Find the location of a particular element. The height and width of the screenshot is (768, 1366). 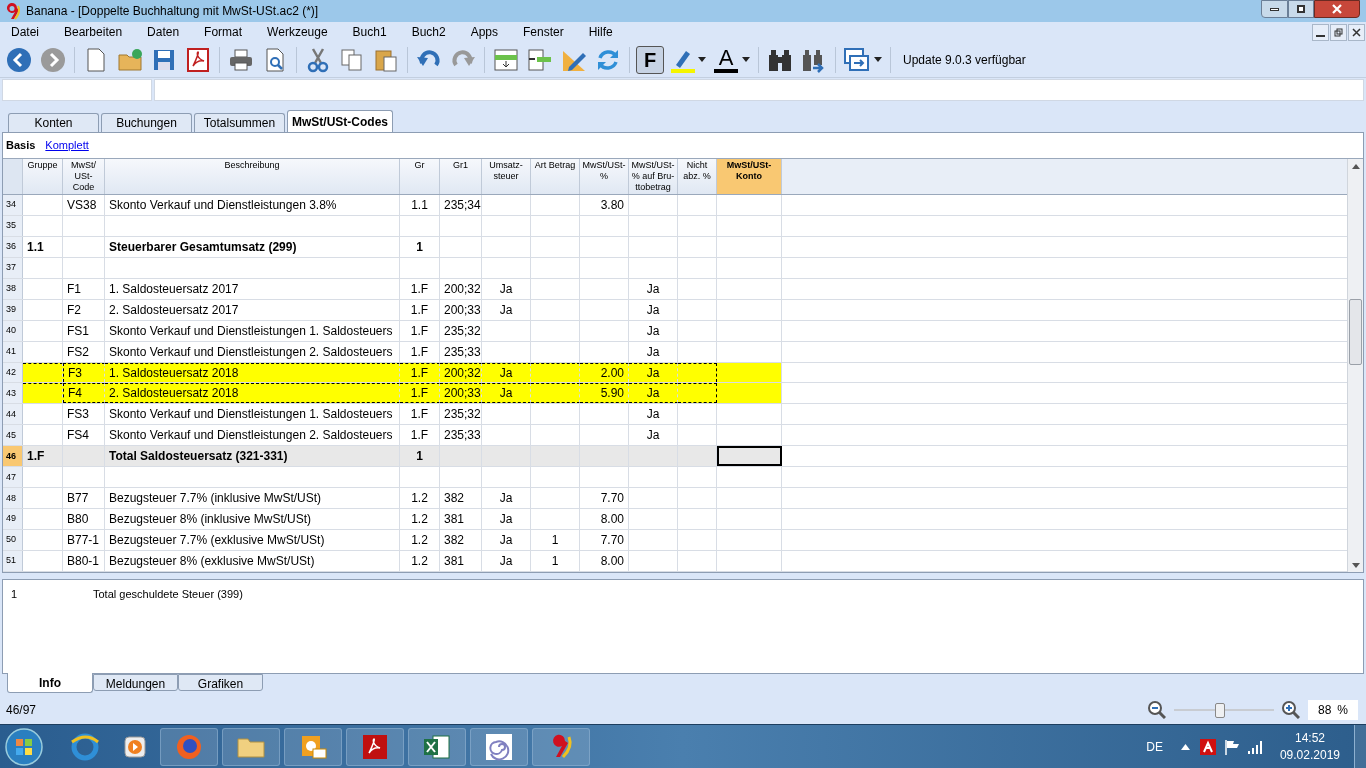

menu-item: Format is located at coordinates (223, 32).